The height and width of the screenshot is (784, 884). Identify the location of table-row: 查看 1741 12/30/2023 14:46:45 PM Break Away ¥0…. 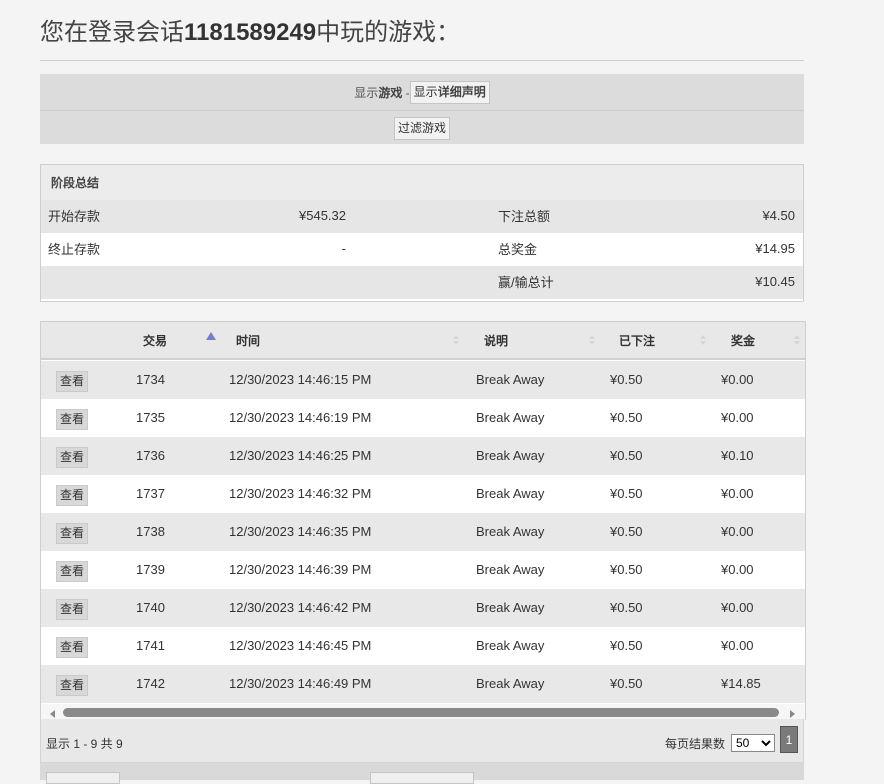
(423, 646).